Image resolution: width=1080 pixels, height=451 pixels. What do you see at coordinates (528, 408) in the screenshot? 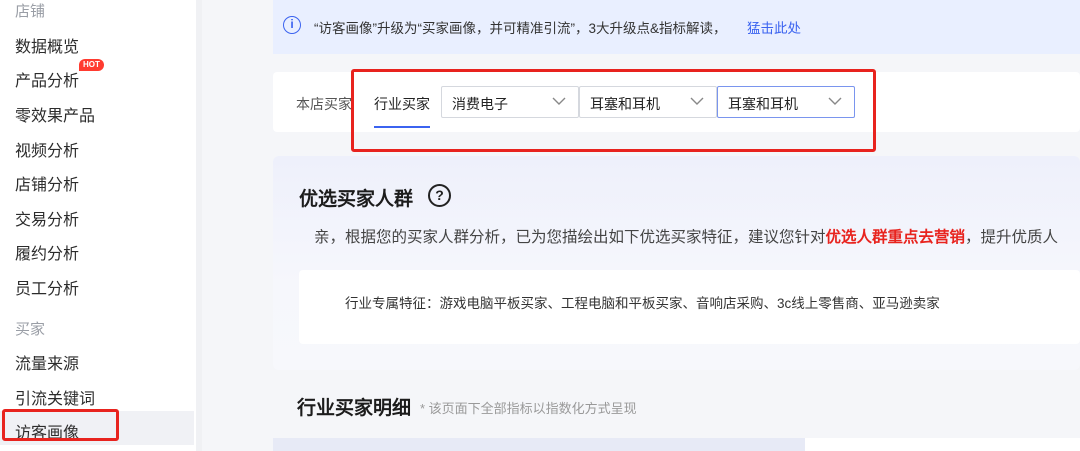
I see `section-note: * 该页面下全部指标以指数化方式呈现` at bounding box center [528, 408].